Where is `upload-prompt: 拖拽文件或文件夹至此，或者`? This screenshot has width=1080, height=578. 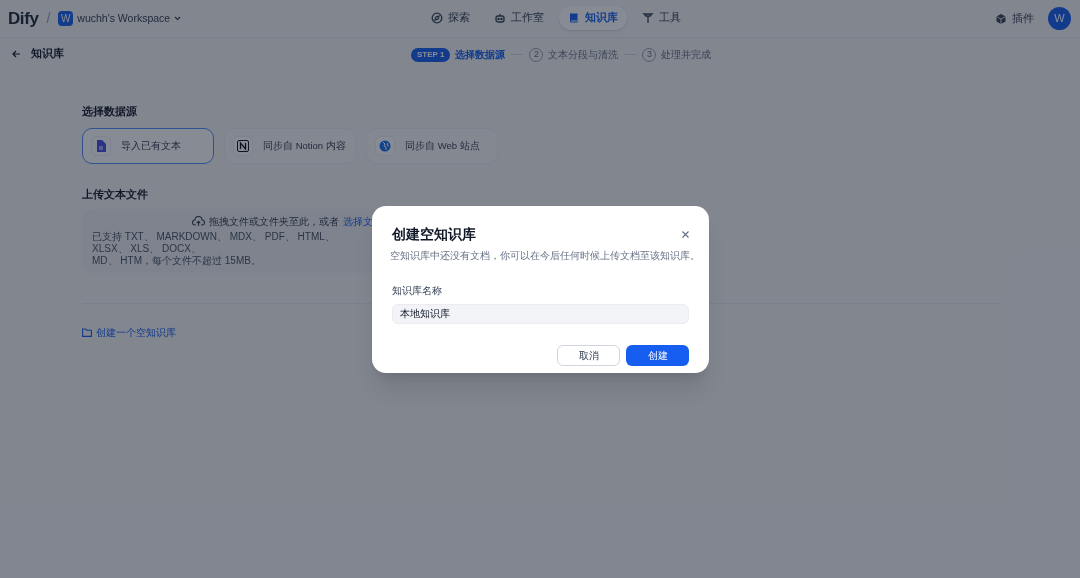 upload-prompt: 拖拽文件或文件夹至此，或者 is located at coordinates (274, 221).